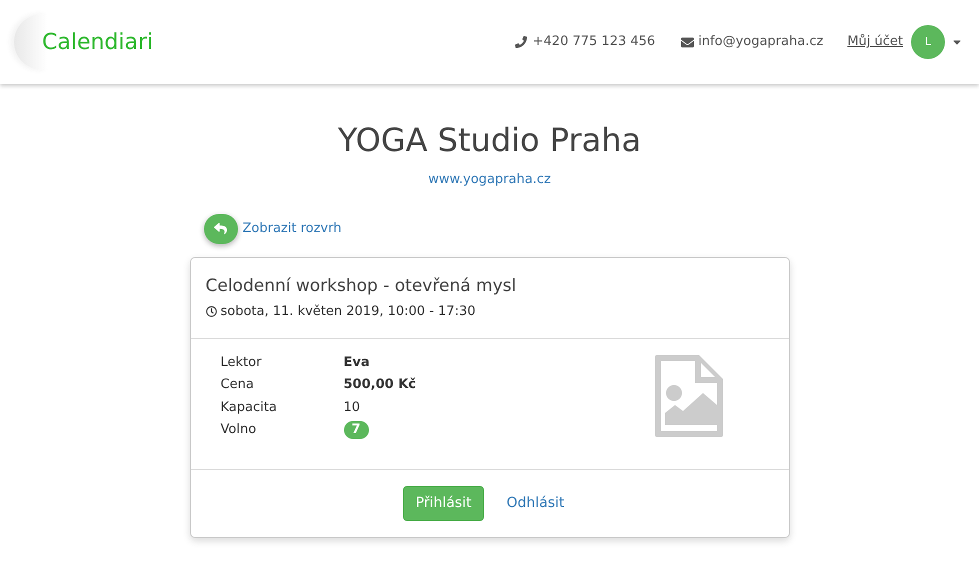  Describe the element at coordinates (292, 228) in the screenshot. I see `schedule-link: Zobrazit rozvrh` at that location.